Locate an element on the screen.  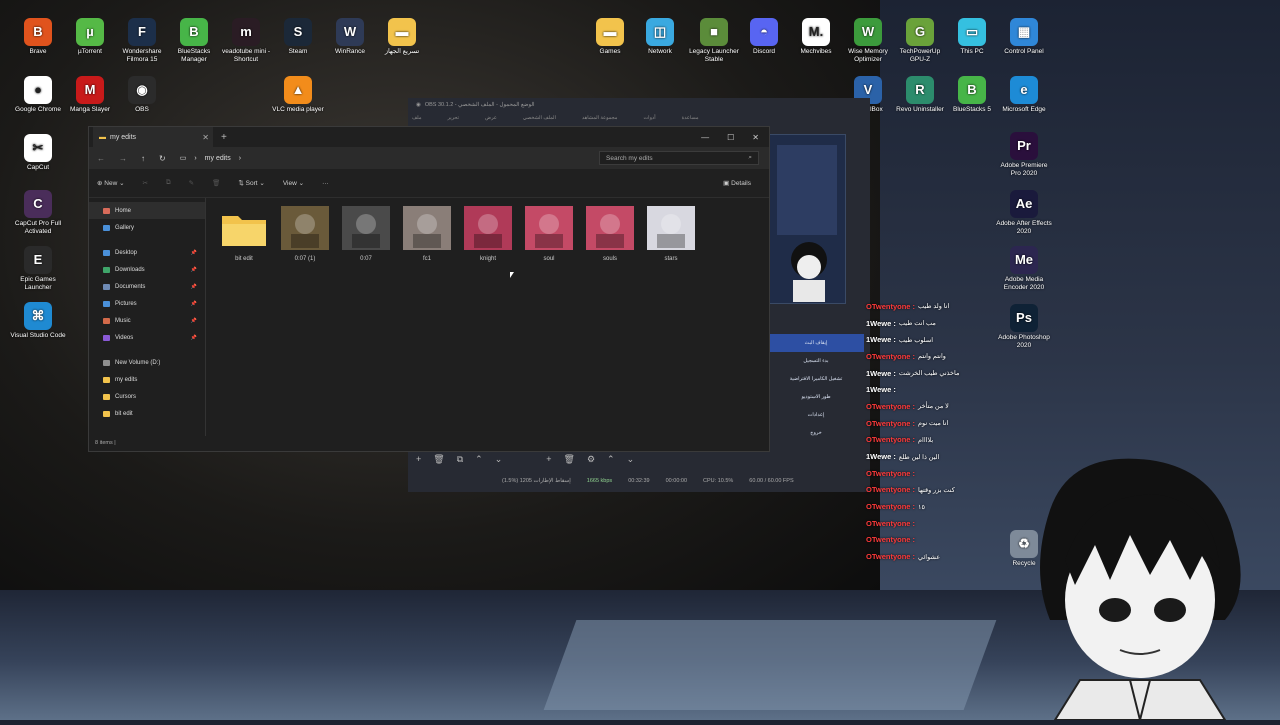
obs-menu-item: مساعدة is located at coordinates (690, 118).